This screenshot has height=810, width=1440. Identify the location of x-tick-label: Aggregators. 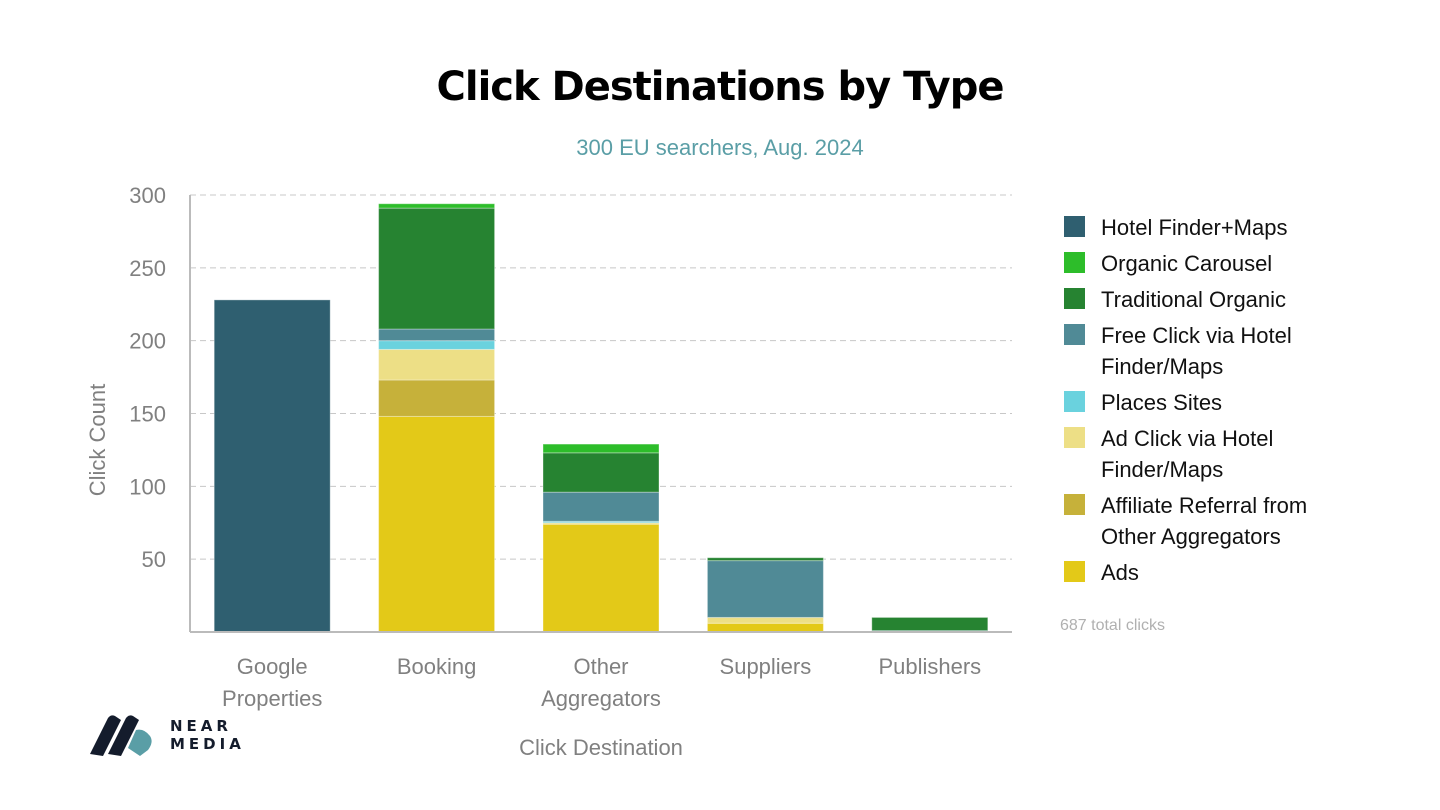
(601, 698).